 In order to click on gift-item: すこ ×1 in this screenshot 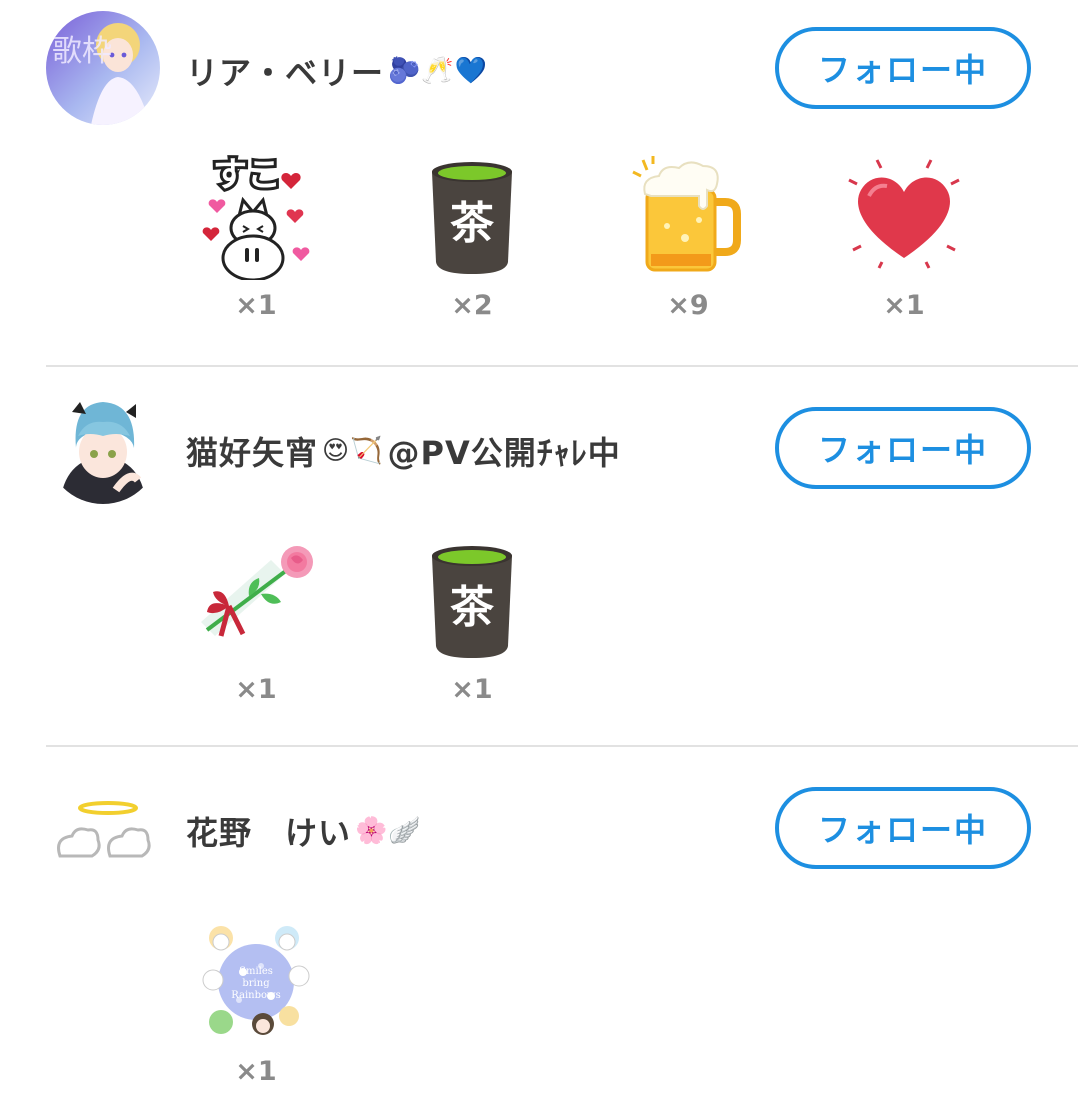, I will do `click(256, 235)`.